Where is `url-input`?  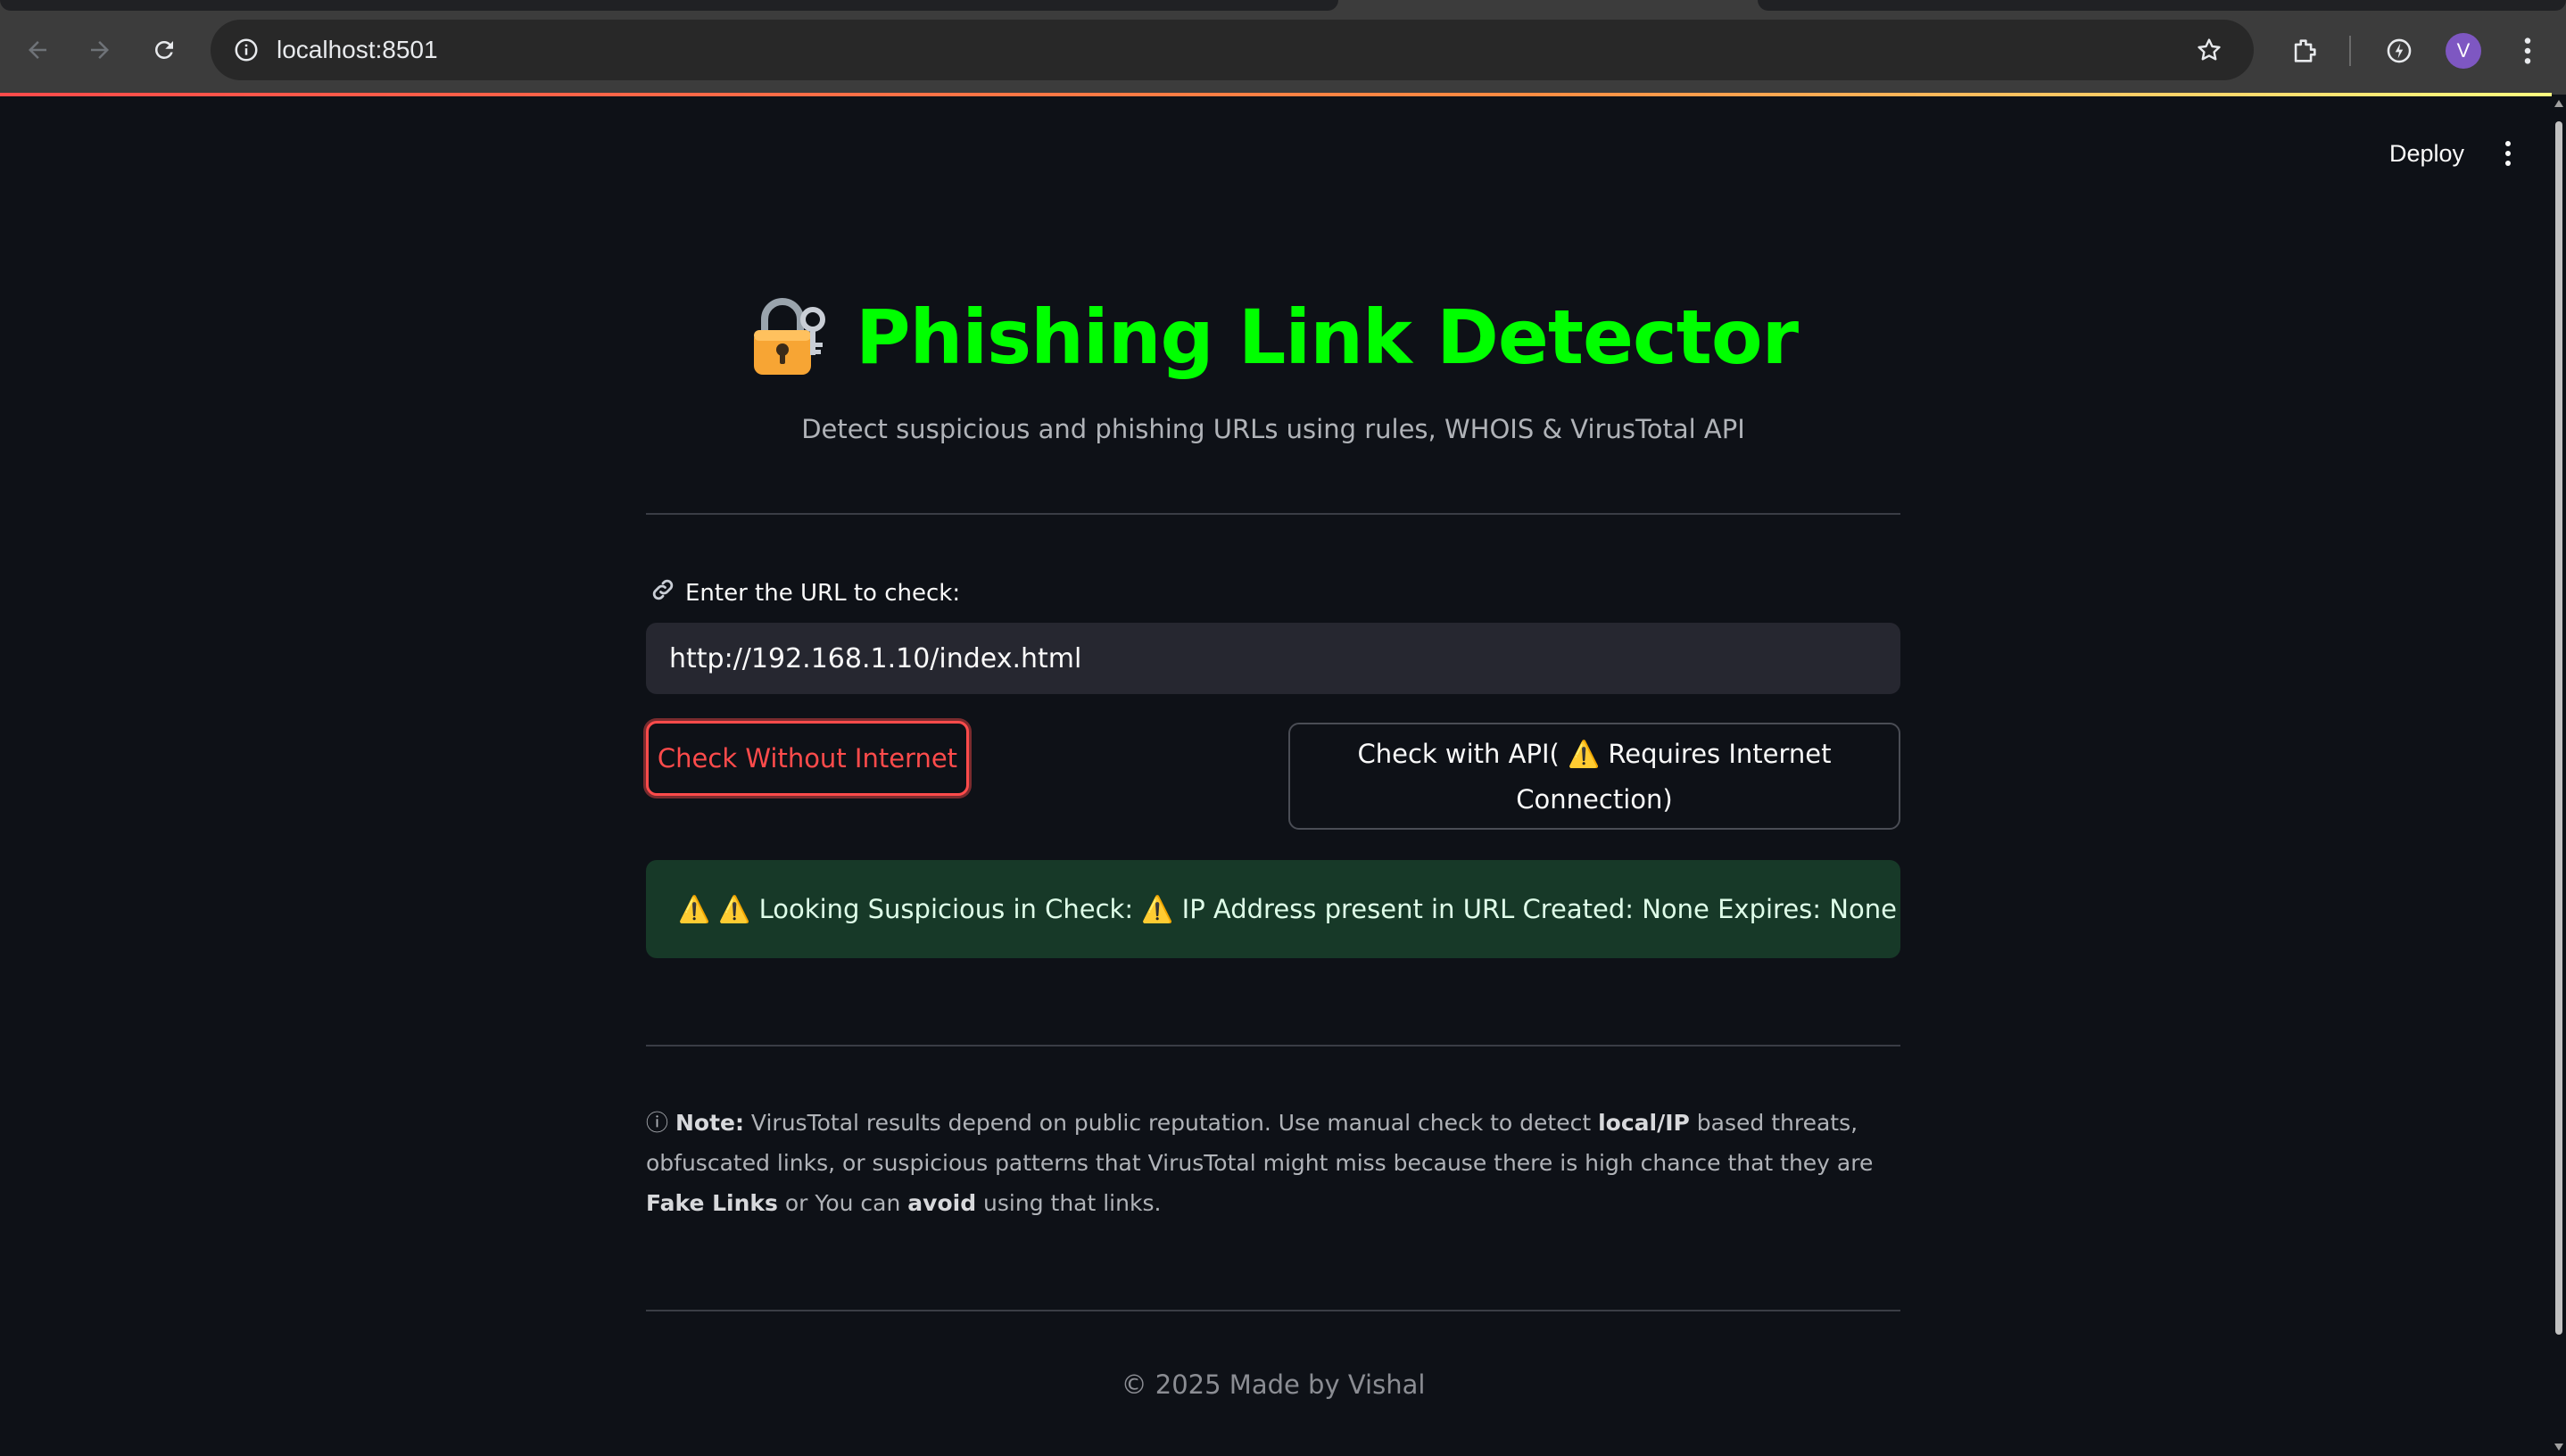
url-input is located at coordinates (1273, 659).